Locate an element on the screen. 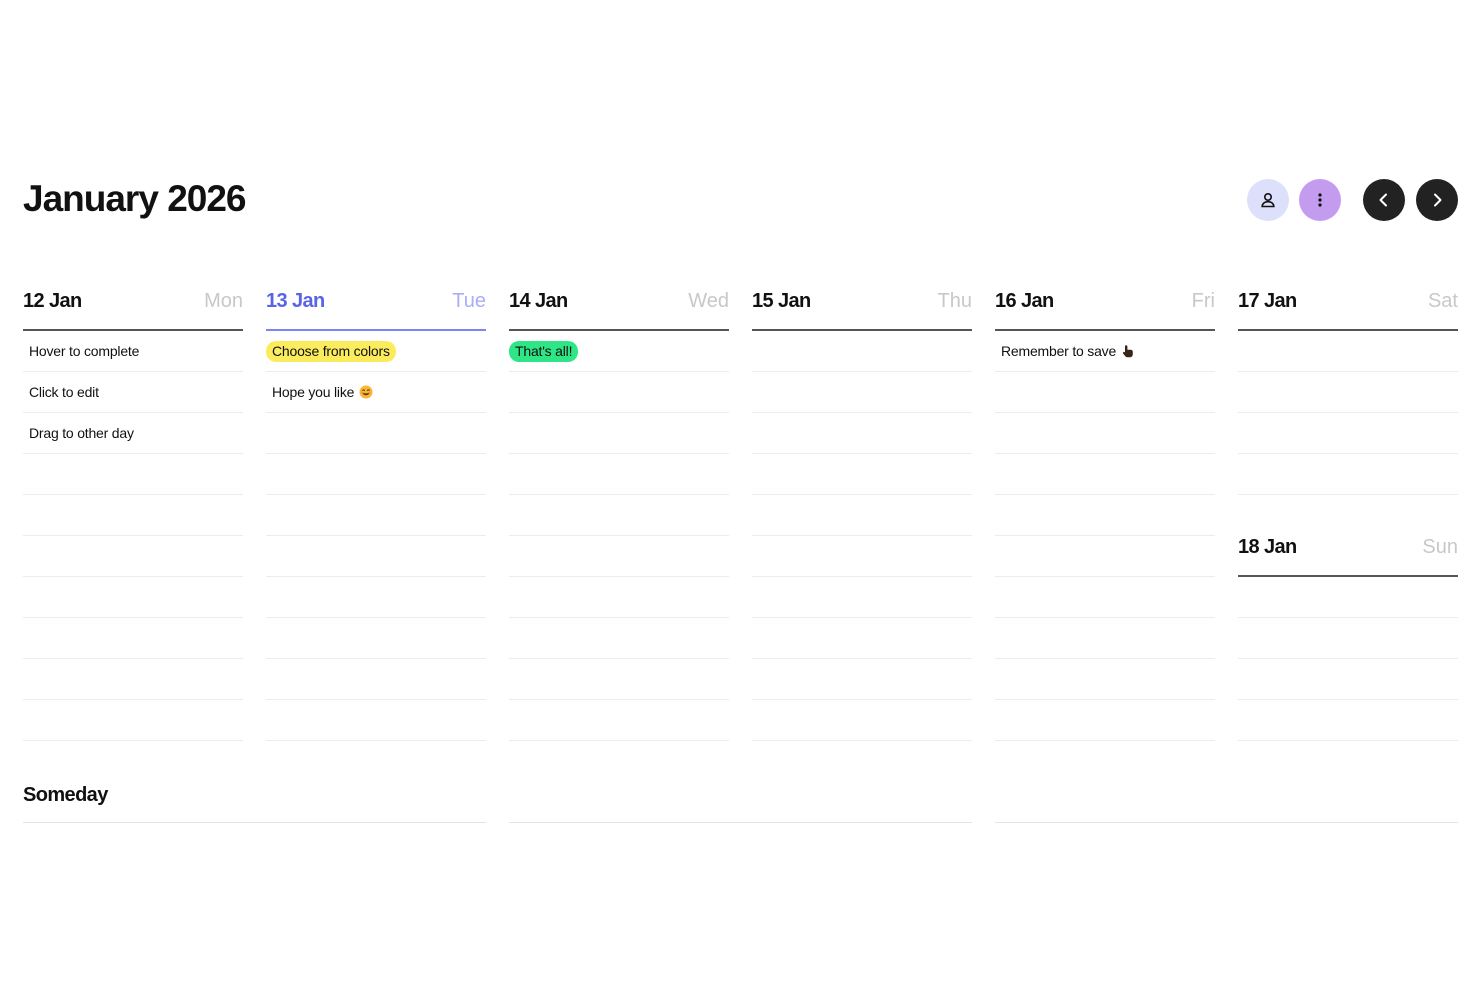 The height and width of the screenshot is (987, 1480). task-item: Hope you like is located at coordinates (310, 392).